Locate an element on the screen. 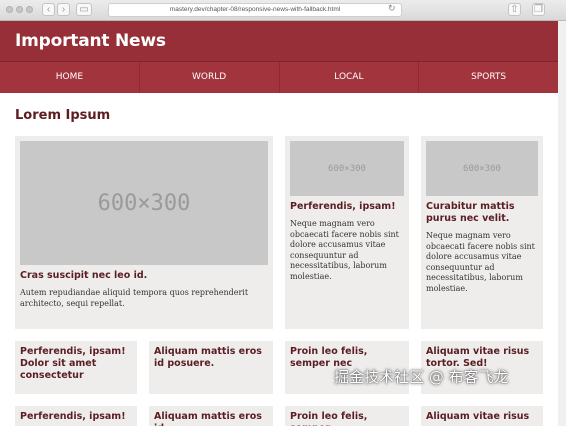 The height and width of the screenshot is (426, 566). nav-item-world: WORLD is located at coordinates (210, 77).